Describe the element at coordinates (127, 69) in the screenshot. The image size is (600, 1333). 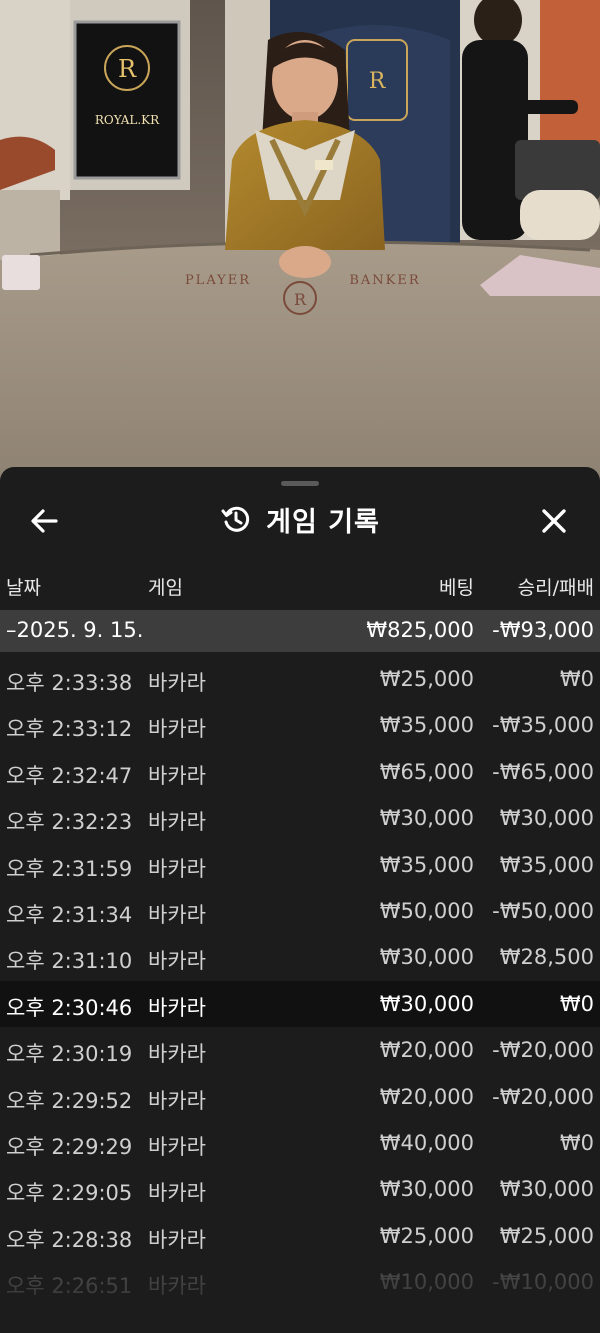
I see `logo-letter: R` at that location.